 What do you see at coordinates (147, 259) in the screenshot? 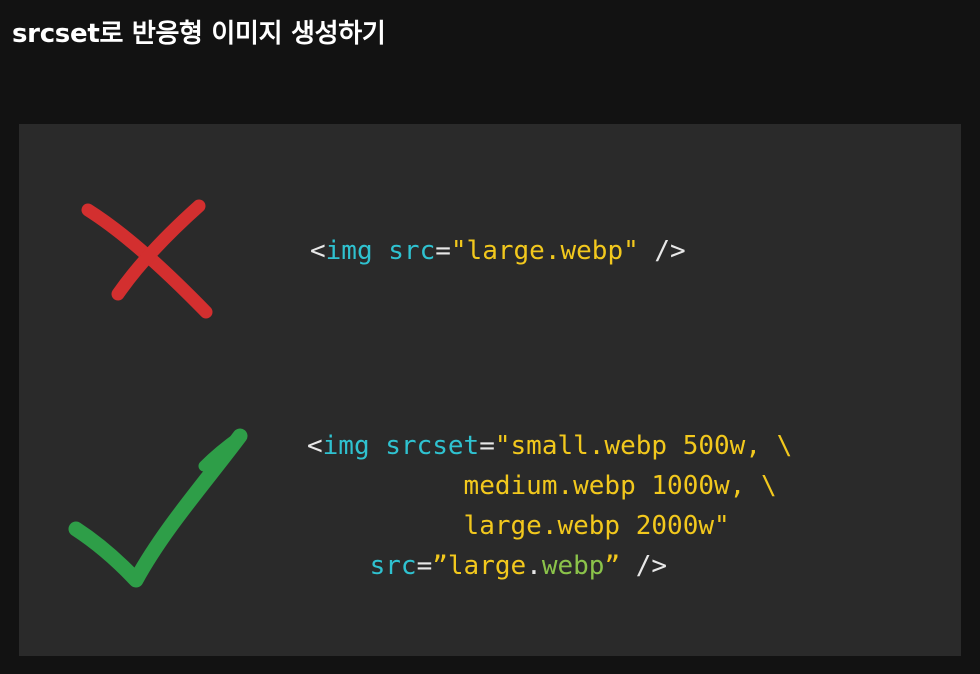
I see `red-x-icon` at bounding box center [147, 259].